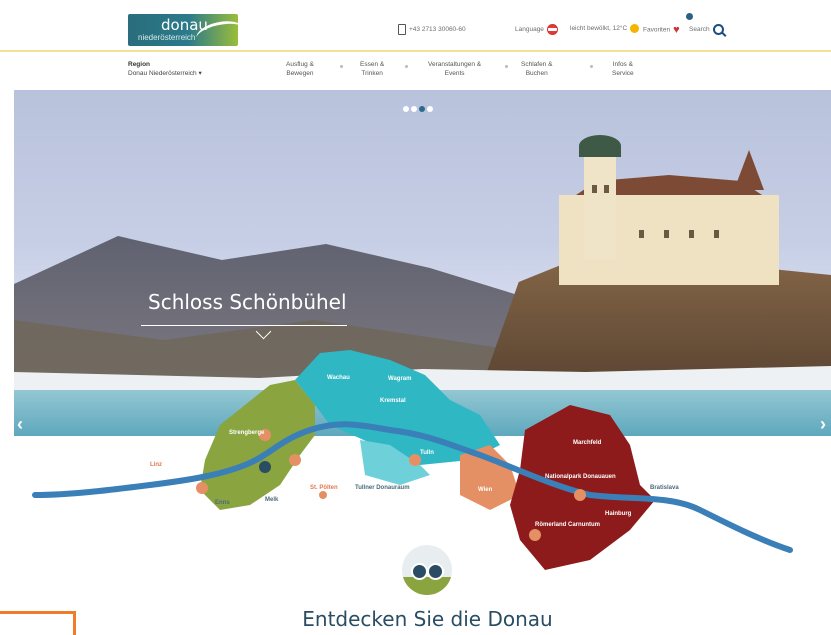  I want to click on nav-item-line2: Trinken, so click(372, 73).